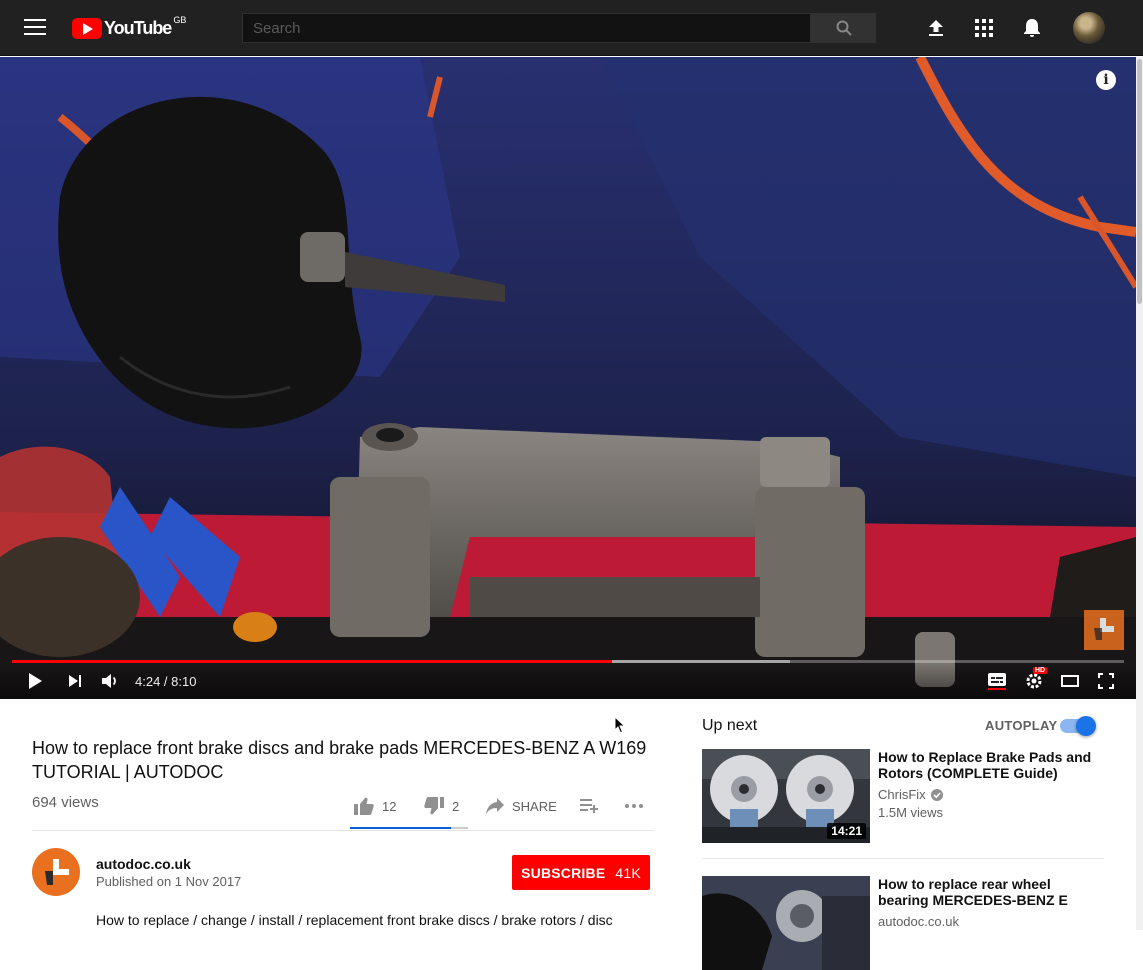 The width and height of the screenshot is (1143, 970). What do you see at coordinates (911, 812) in the screenshot?
I see `view-count: 1.5M views` at bounding box center [911, 812].